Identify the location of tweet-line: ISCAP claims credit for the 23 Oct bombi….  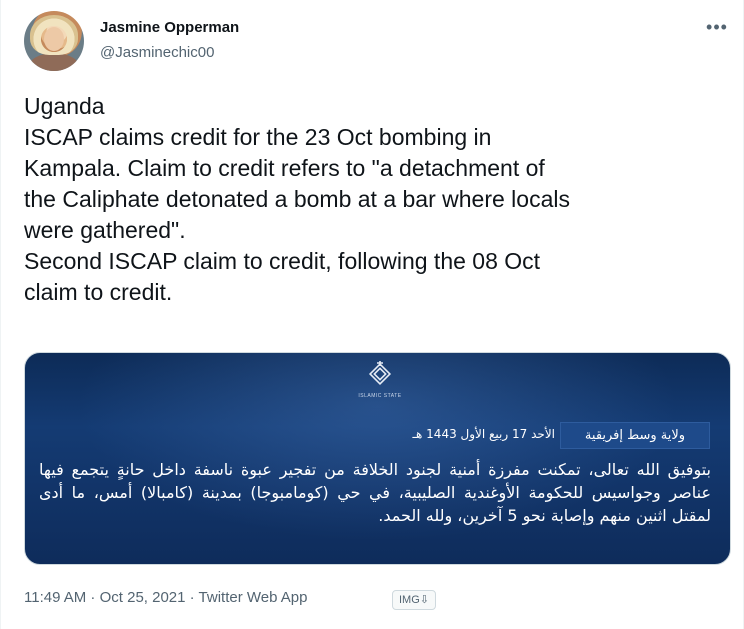
(258, 137).